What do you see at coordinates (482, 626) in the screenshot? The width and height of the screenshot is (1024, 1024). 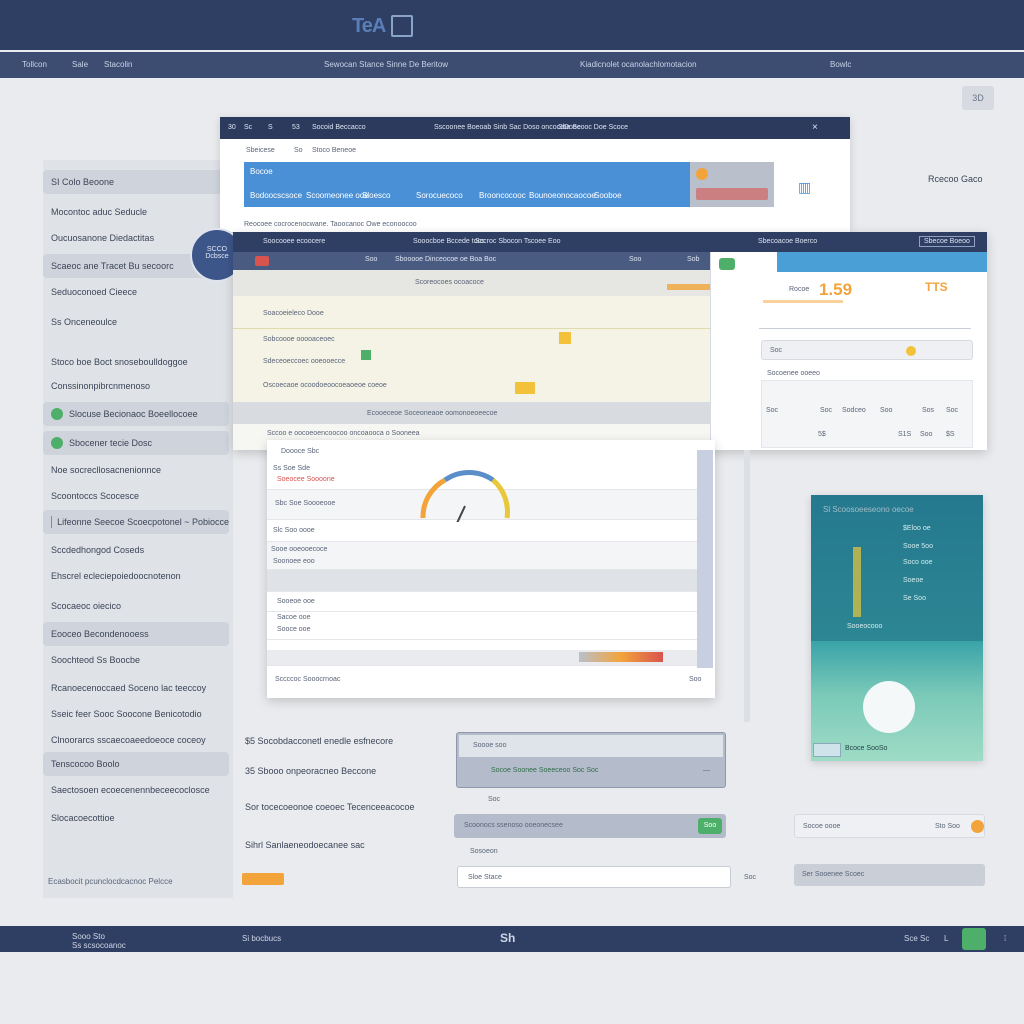 I see `table-row: Sacoe ooe Sooce ooe` at bounding box center [482, 626].